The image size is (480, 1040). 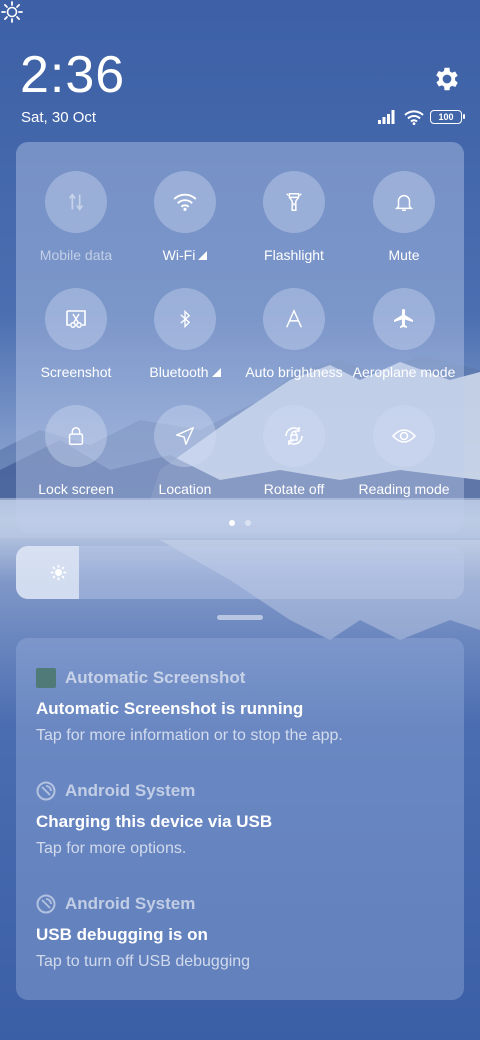 I want to click on drag-handle, so click(x=240, y=617).